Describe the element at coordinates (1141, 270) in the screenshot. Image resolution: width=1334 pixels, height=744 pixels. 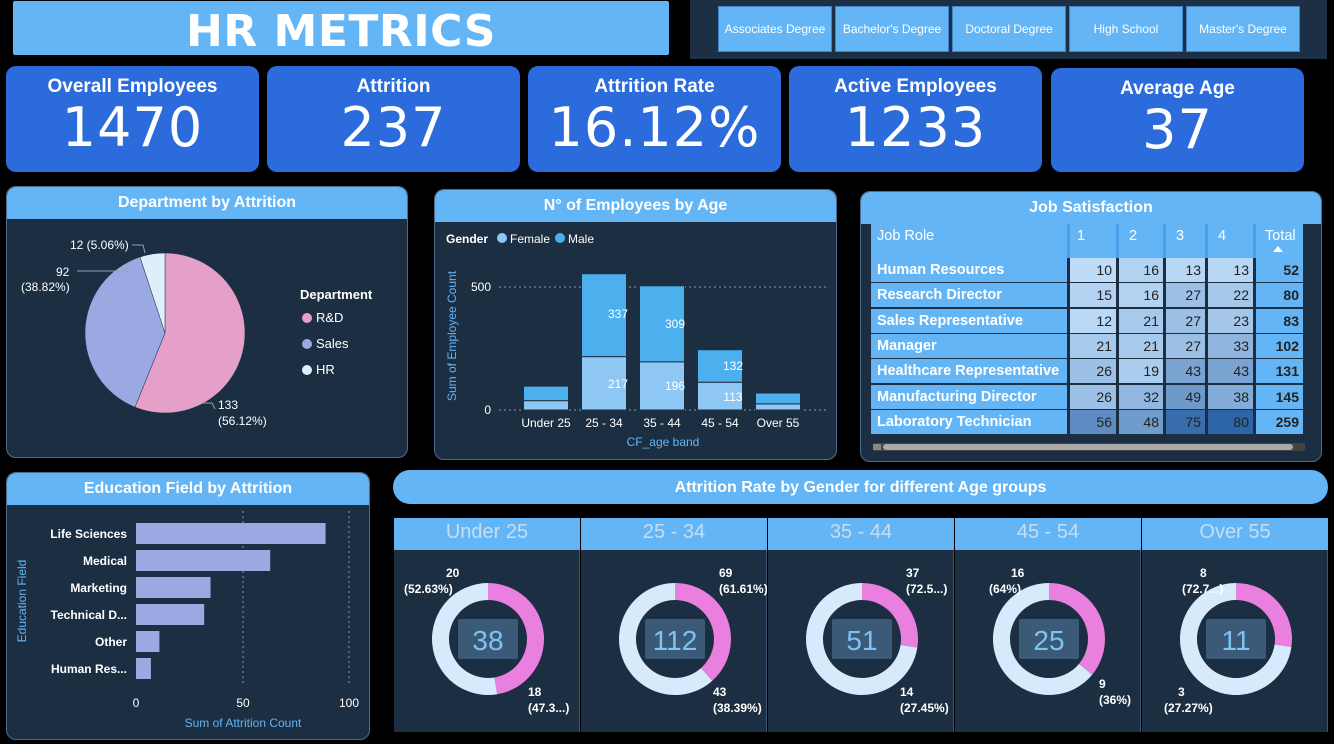
I see `cell-satisfaction-count: 16` at that location.